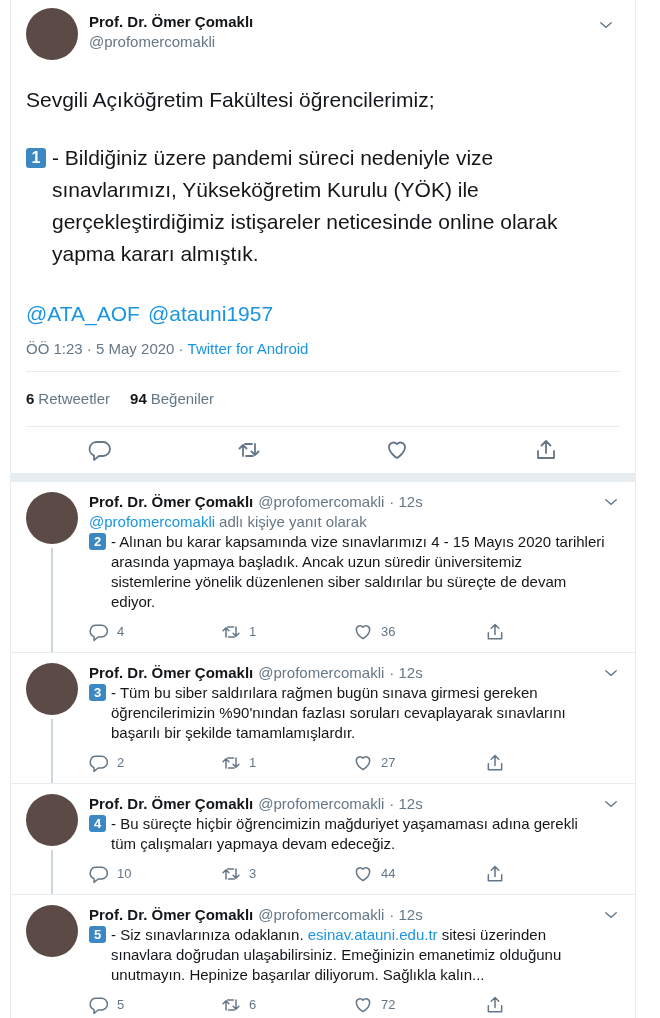  Describe the element at coordinates (230, 100) in the screenshot. I see `tweet-text: Sevgili Açıköğretim Fakültesi öğrencilerimiz;` at that location.